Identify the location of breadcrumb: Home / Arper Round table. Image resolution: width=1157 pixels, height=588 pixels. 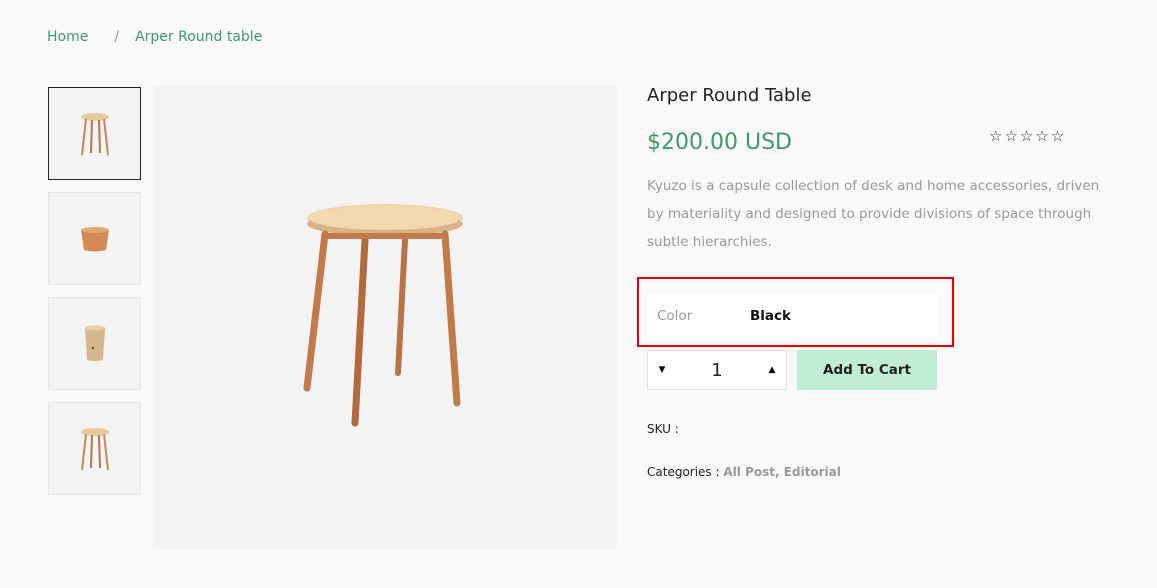
(154, 37).